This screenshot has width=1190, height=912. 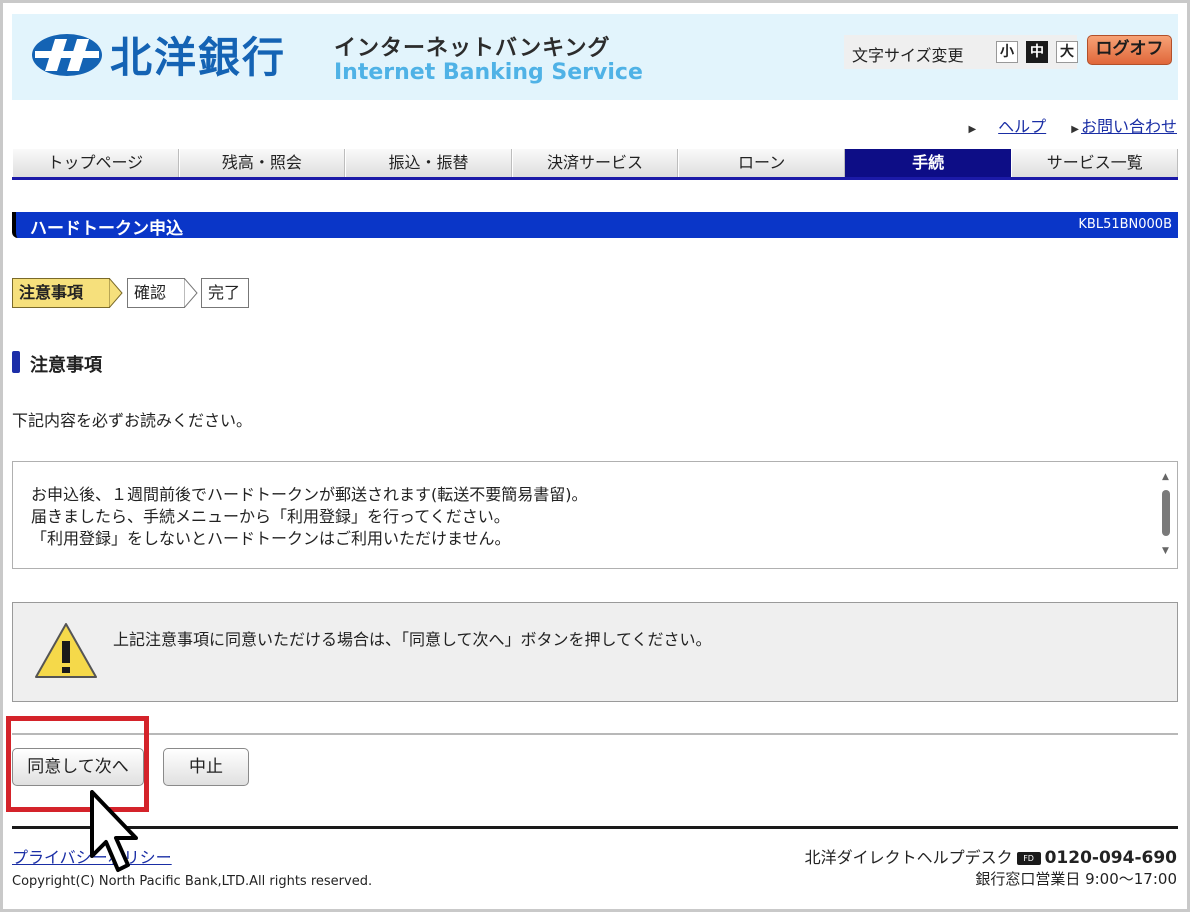 I want to click on scroll-up-icon: ▲, so click(x=1165, y=477).